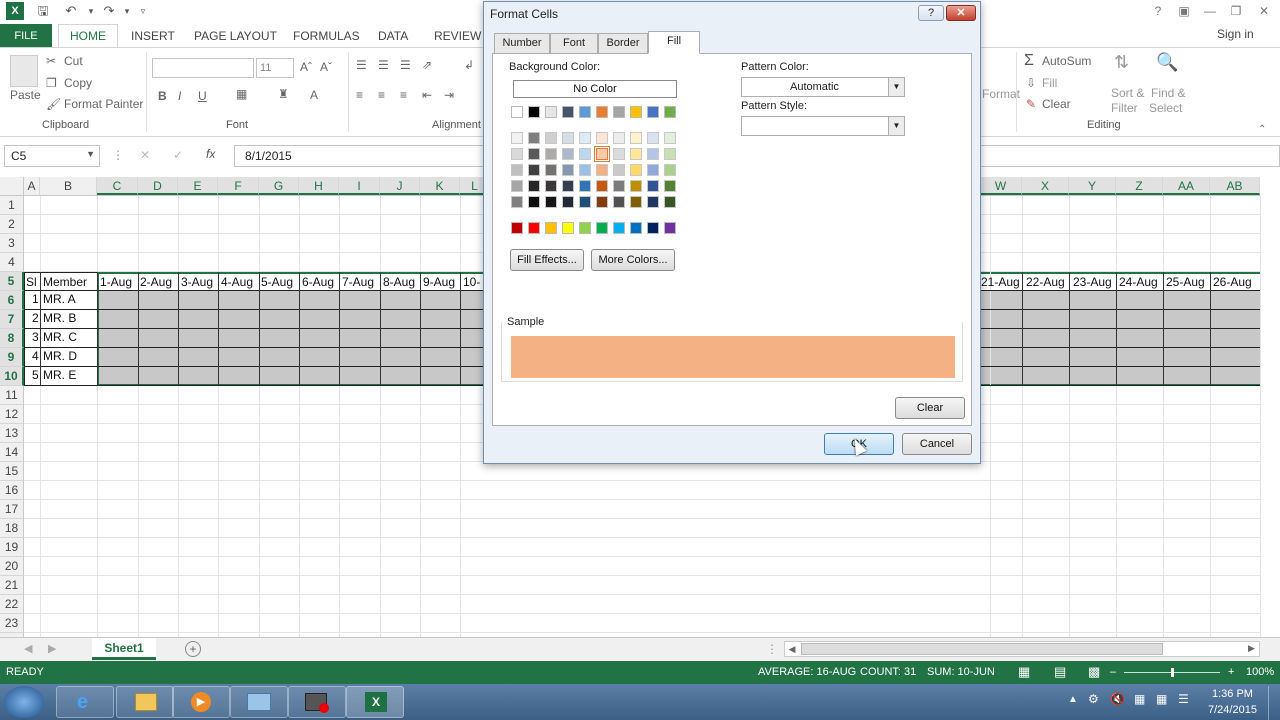  I want to click on tab-formulas: FORMULAS, so click(326, 36).